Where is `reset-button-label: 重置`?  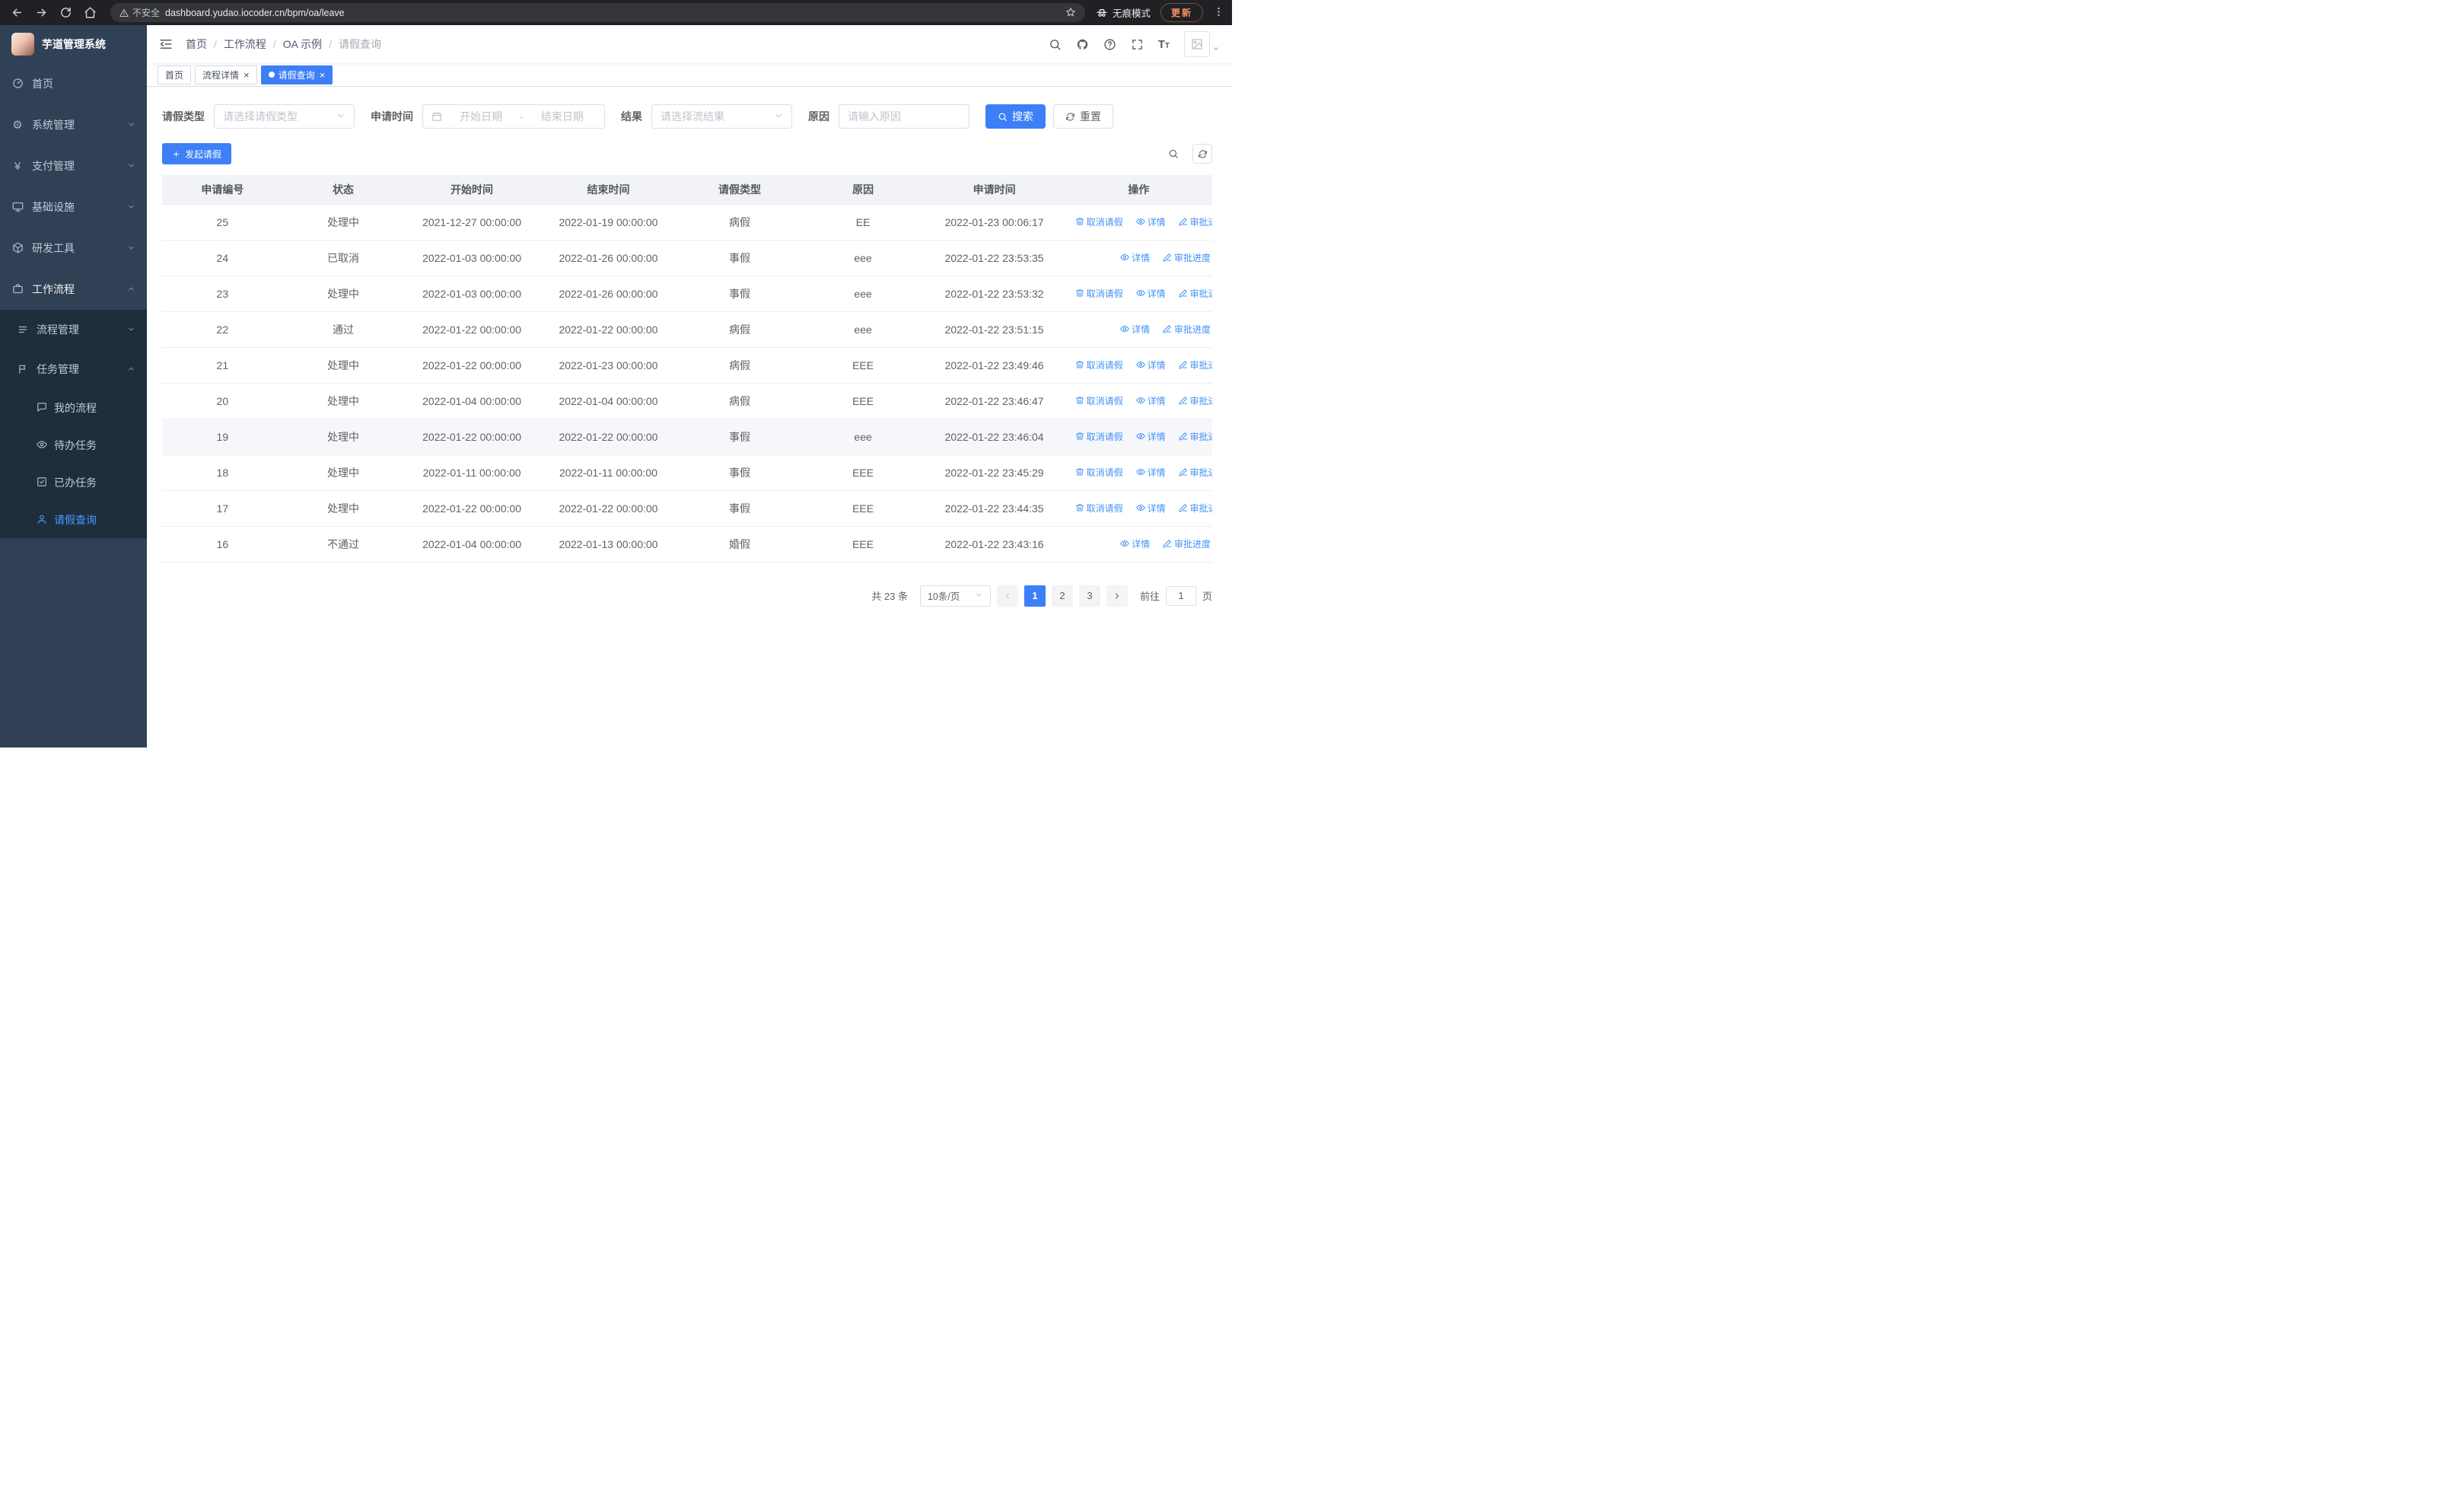
reset-button-label: 重置 is located at coordinates (1090, 117).